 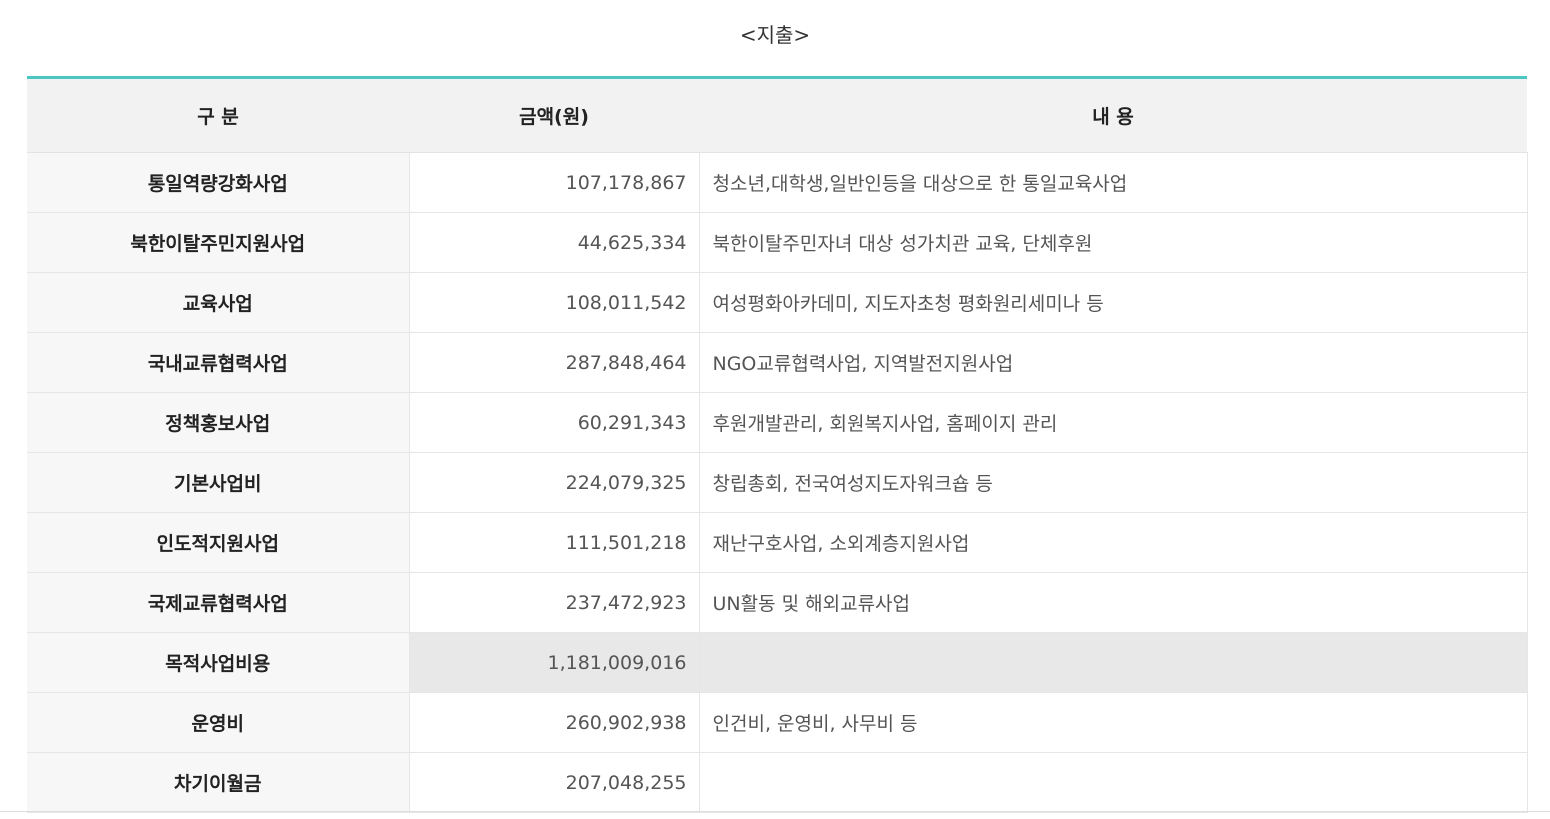 I want to click on row-category: 국제교류협력사업, so click(x=218, y=602).